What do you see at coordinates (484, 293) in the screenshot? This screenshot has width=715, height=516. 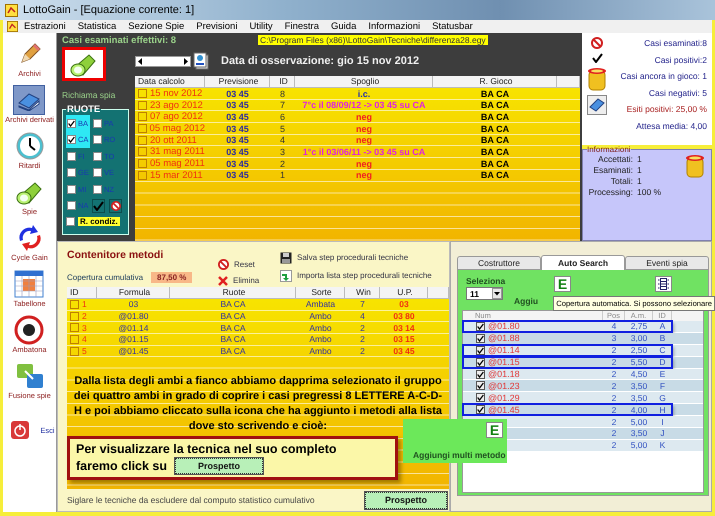 I see `select-dropdown: 11` at bounding box center [484, 293].